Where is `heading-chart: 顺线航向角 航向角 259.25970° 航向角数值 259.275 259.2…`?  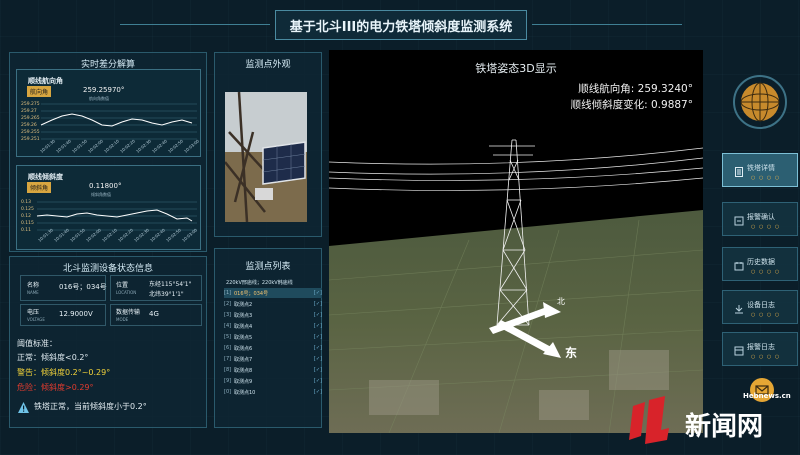
heading-chart: 顺线航向角 航向角 259.25970° 航向角数值 259.275 259.2… is located at coordinates (108, 113).